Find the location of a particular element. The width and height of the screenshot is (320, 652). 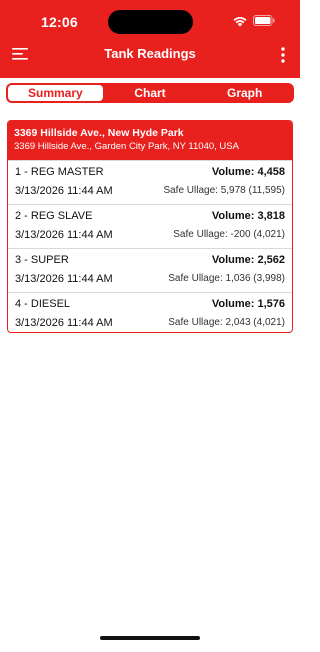

more-vertical-icon is located at coordinates (283, 55).